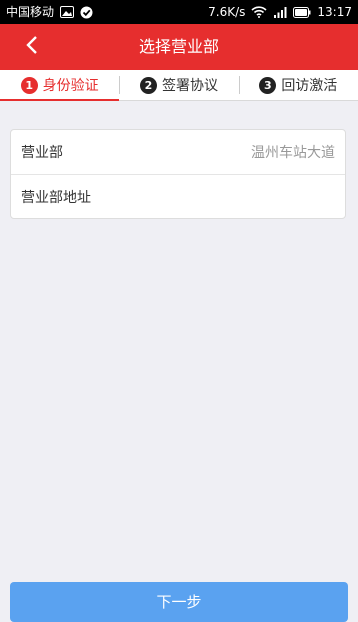 Image resolution: width=358 pixels, height=622 pixels. What do you see at coordinates (178, 196) in the screenshot?
I see `branch-address-row: 营业部地址` at bounding box center [178, 196].